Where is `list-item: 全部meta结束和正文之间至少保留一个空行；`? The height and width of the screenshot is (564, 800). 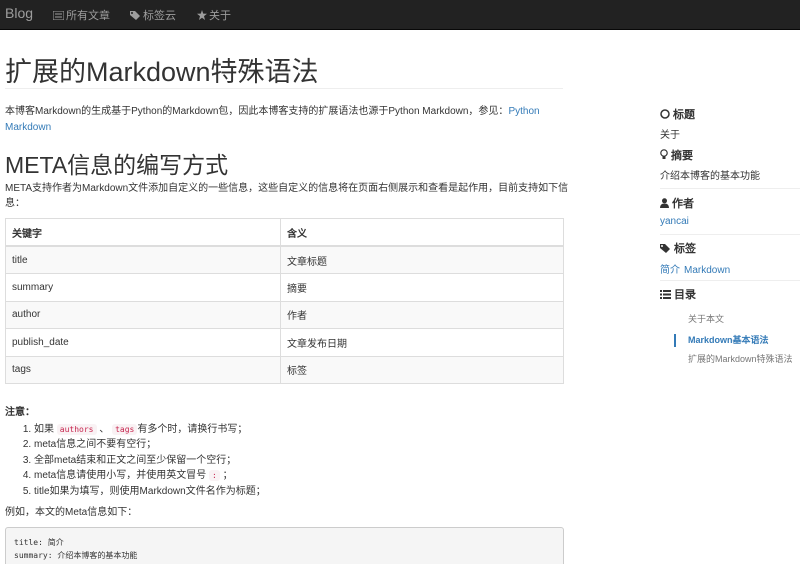 list-item: 全部meta结束和正文之间至少保留一个空行； is located at coordinates (304, 460).